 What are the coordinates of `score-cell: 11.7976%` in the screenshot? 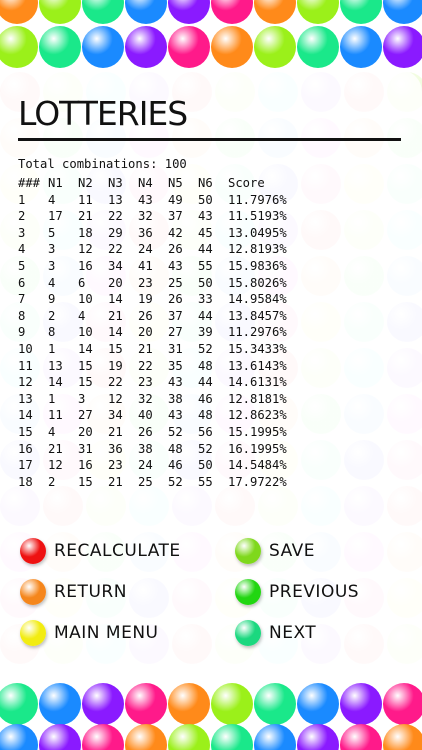 It's located at (257, 199).